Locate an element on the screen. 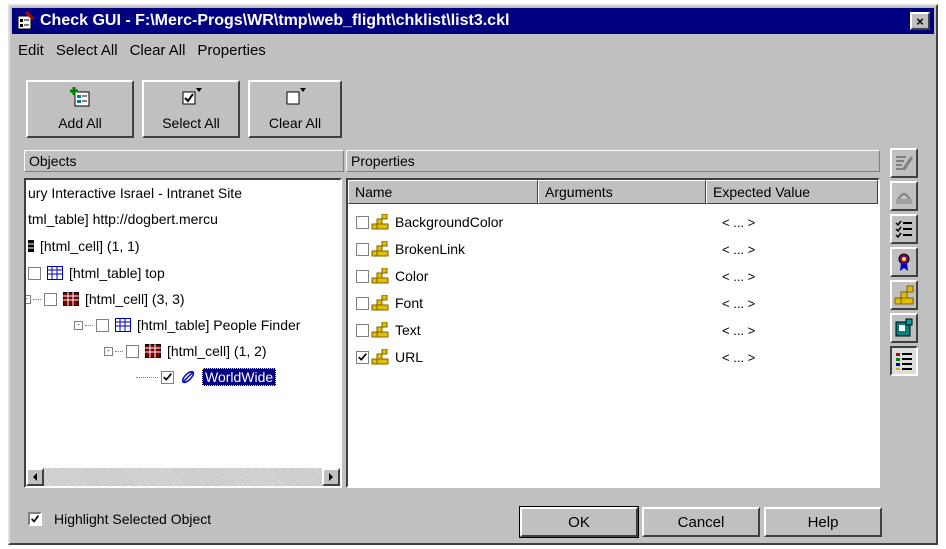  menu-clear-all: Clear All is located at coordinates (158, 50).